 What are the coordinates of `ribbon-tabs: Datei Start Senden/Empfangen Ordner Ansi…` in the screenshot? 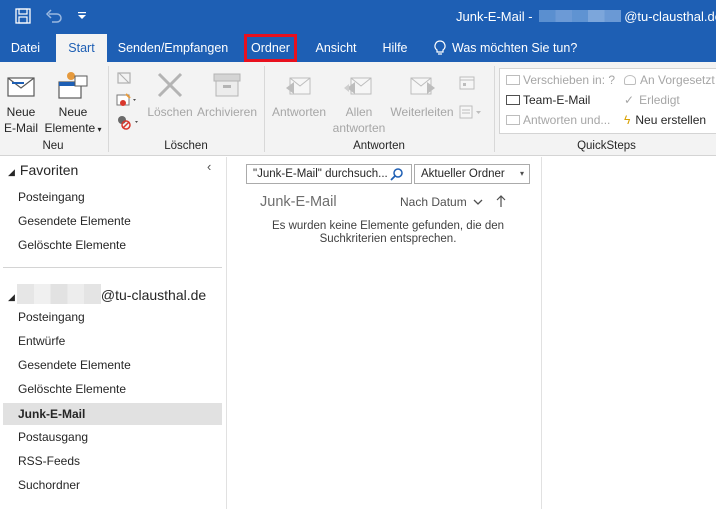 It's located at (358, 48).